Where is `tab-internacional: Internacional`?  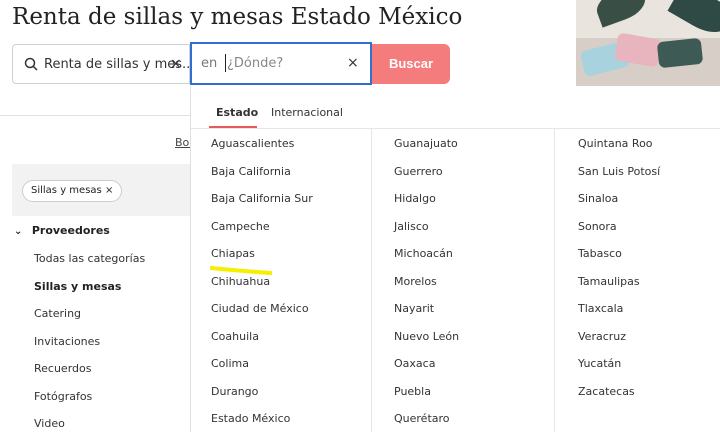 tab-internacional: Internacional is located at coordinates (307, 112).